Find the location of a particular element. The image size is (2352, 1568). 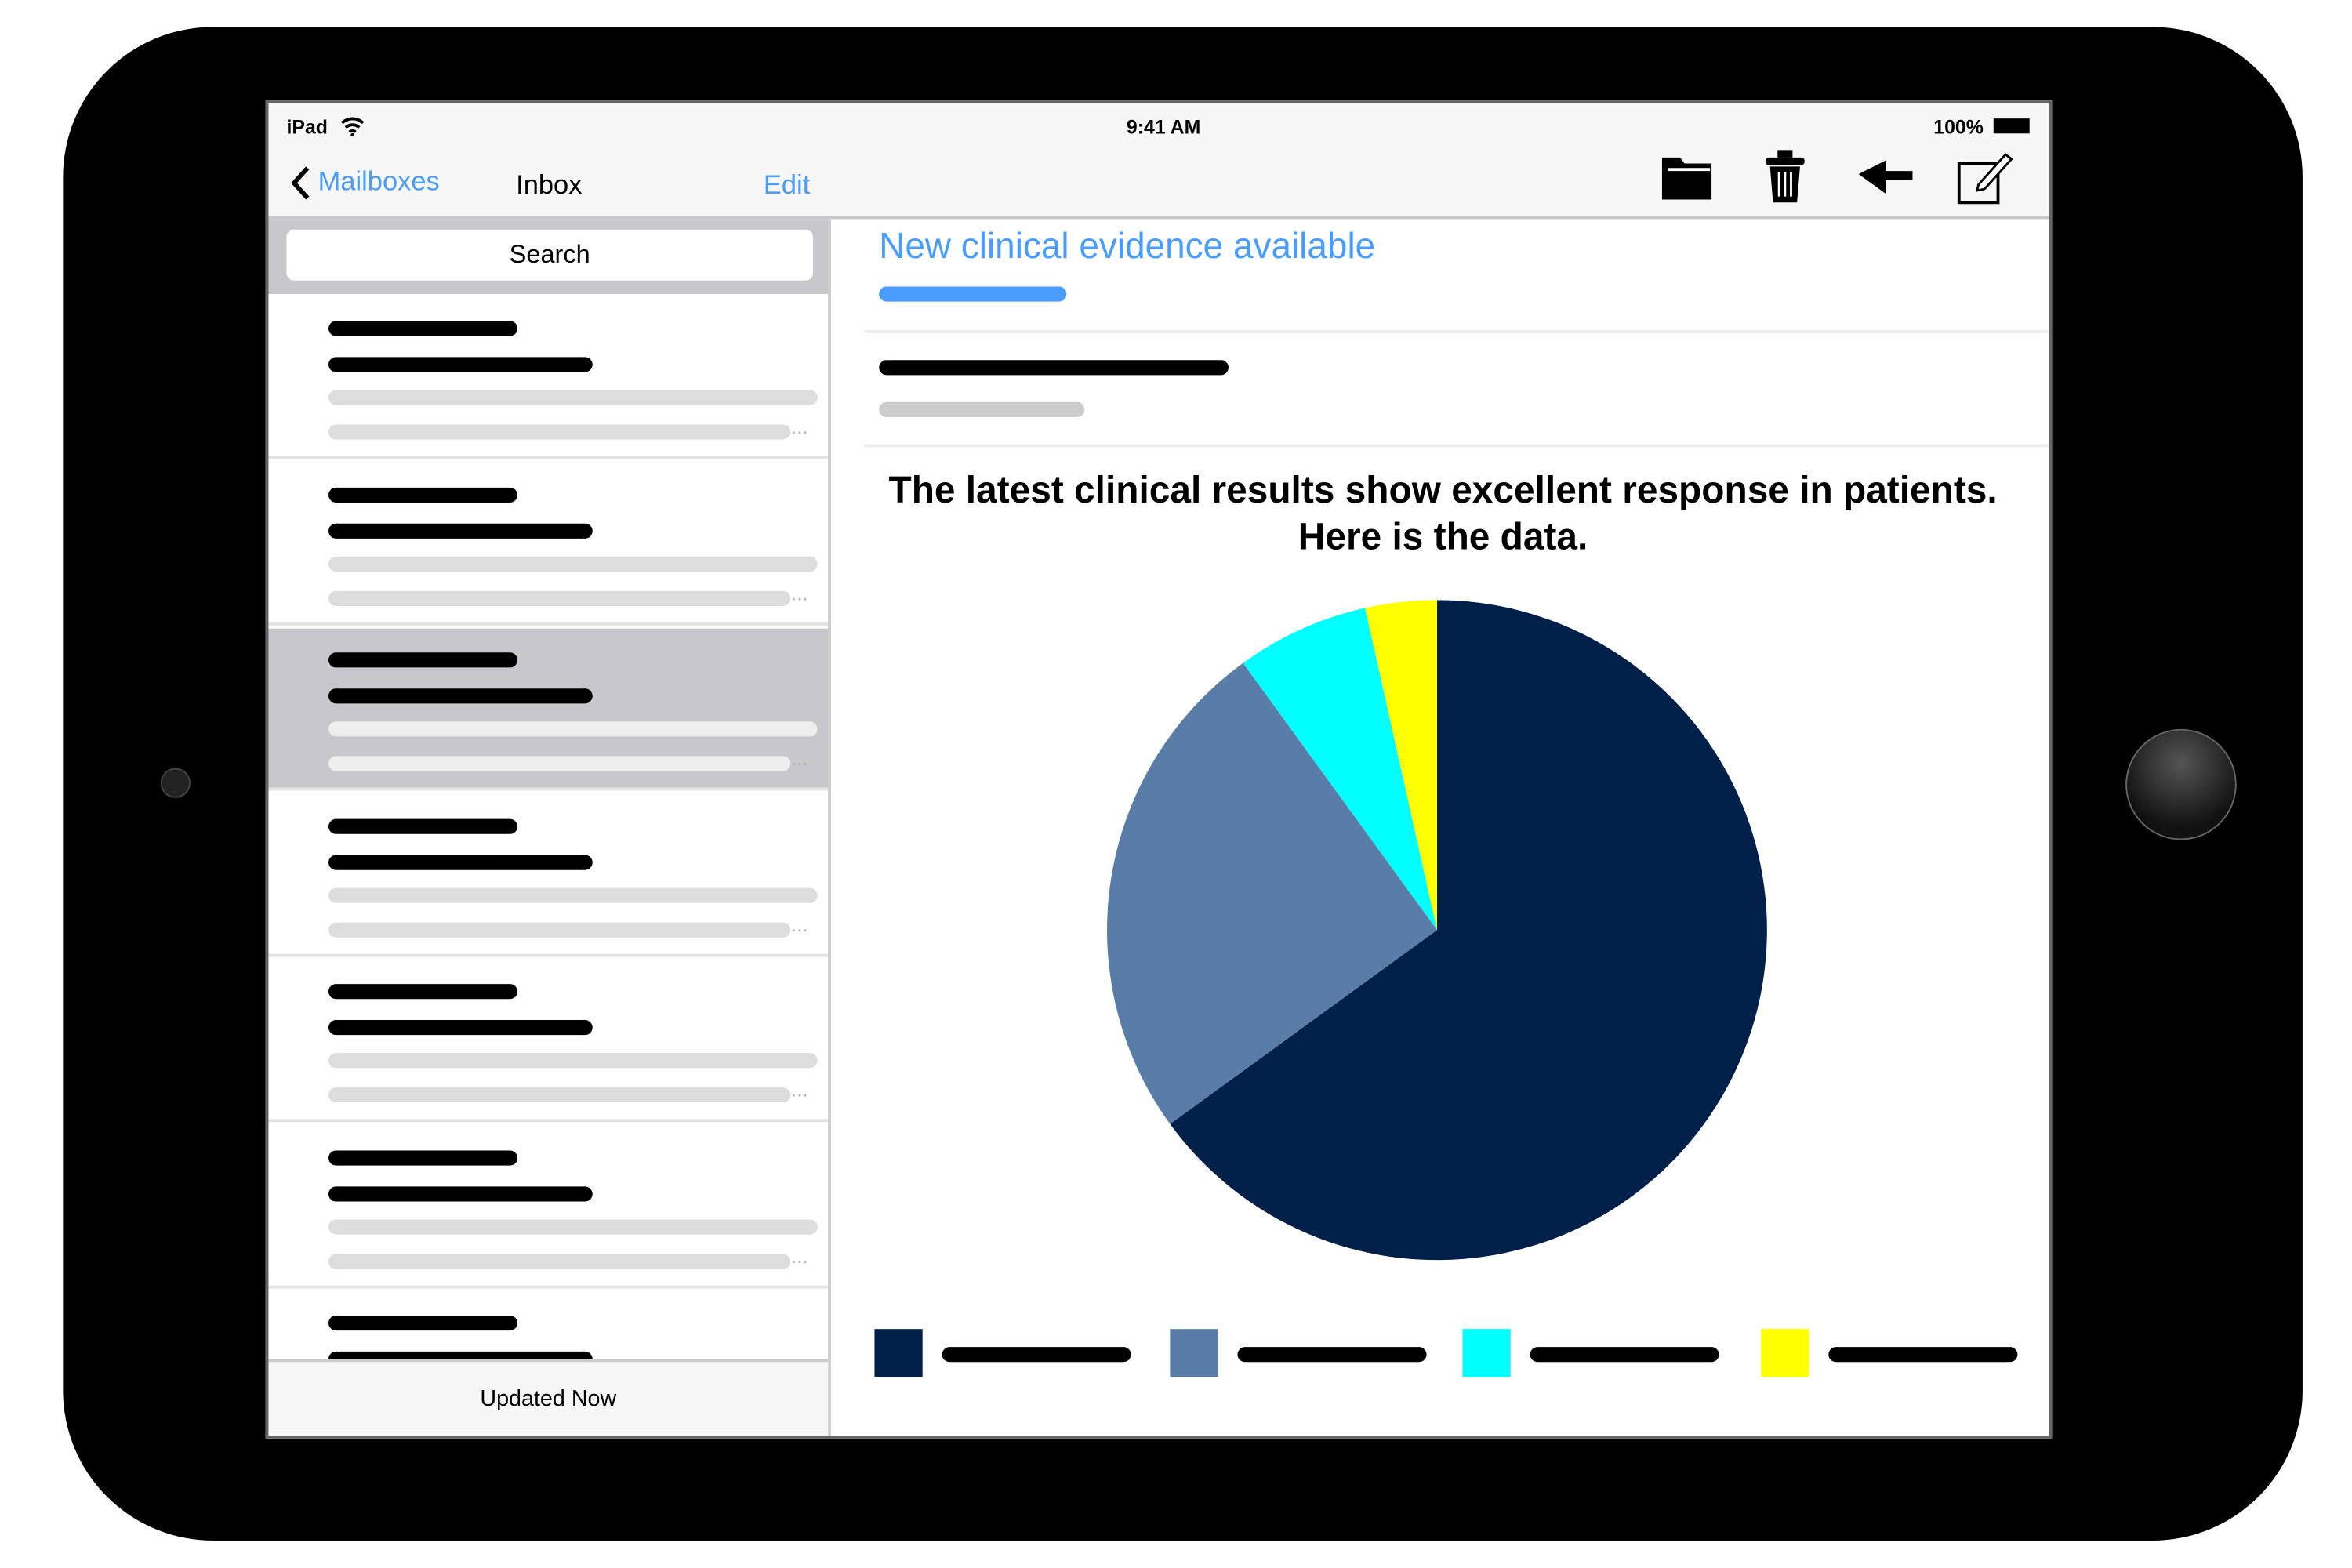

search-input: Search is located at coordinates (550, 255).